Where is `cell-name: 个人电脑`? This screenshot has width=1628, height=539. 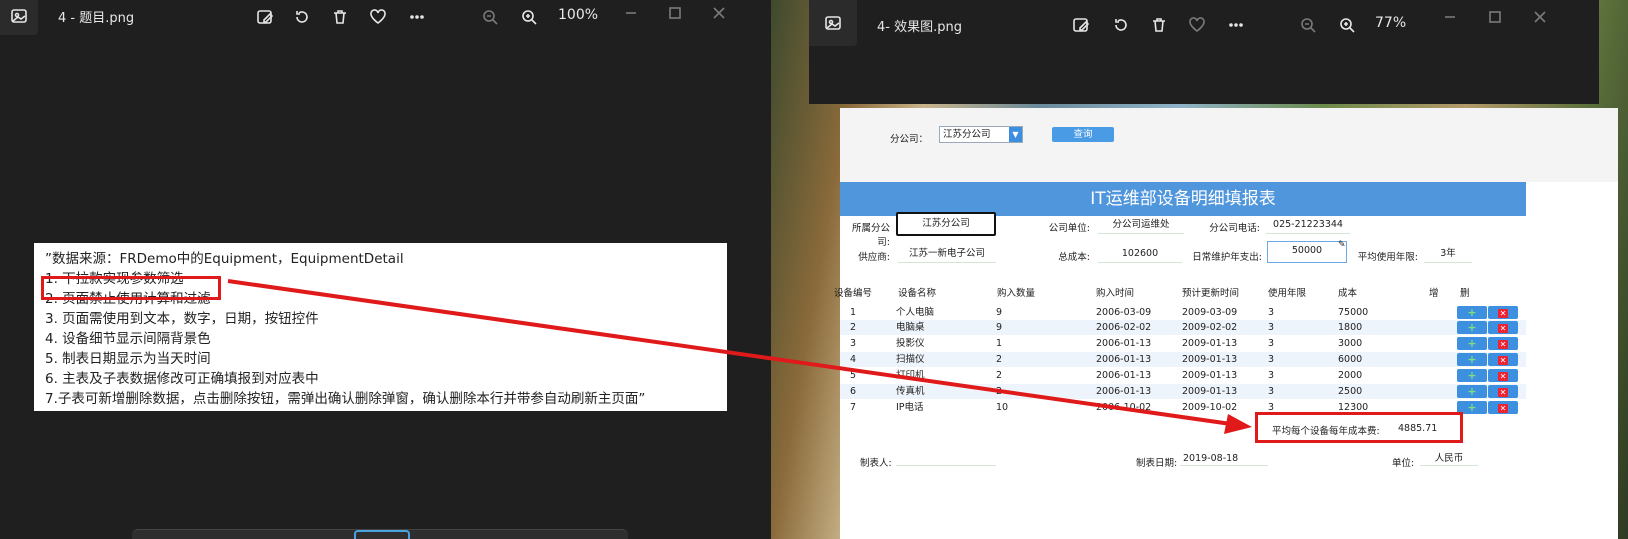 cell-name: 个人电脑 is located at coordinates (915, 312).